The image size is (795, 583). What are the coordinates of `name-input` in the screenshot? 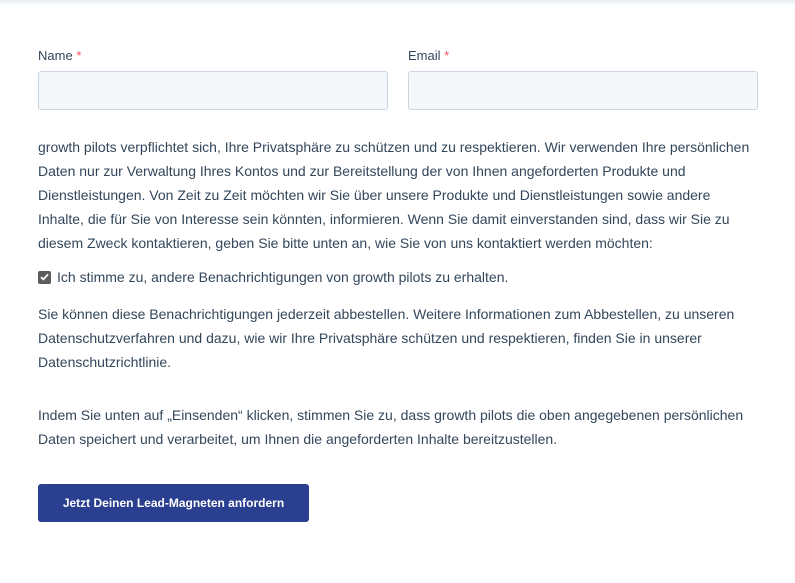 It's located at (213, 90).